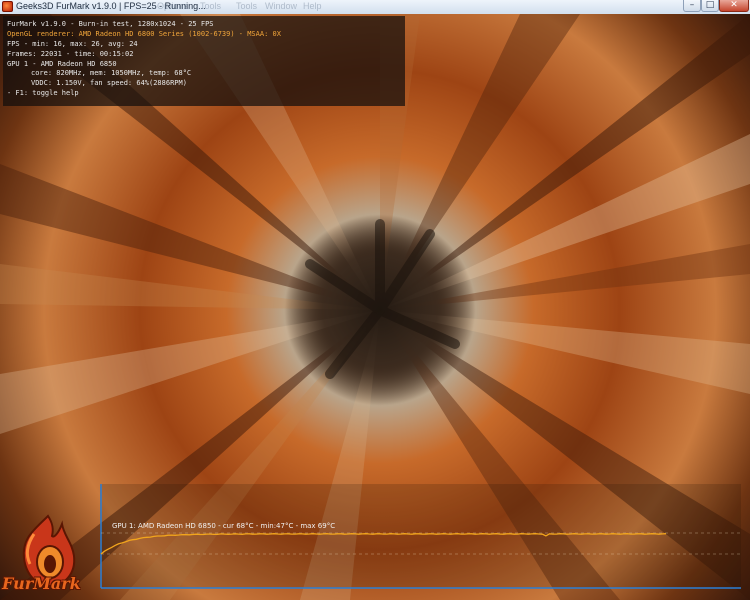 The width and height of the screenshot is (750, 600). Describe the element at coordinates (281, 6) in the screenshot. I see `menu-item-window: Window` at that location.